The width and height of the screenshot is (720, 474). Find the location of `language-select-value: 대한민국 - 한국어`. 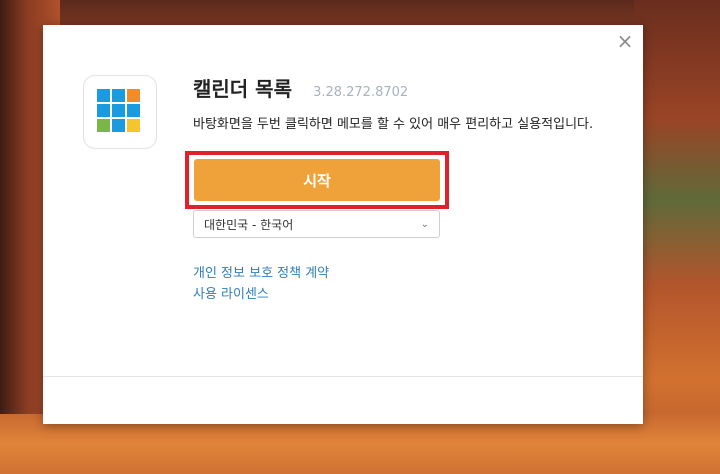

language-select-value: 대한민국 - 한국어 is located at coordinates (249, 224).